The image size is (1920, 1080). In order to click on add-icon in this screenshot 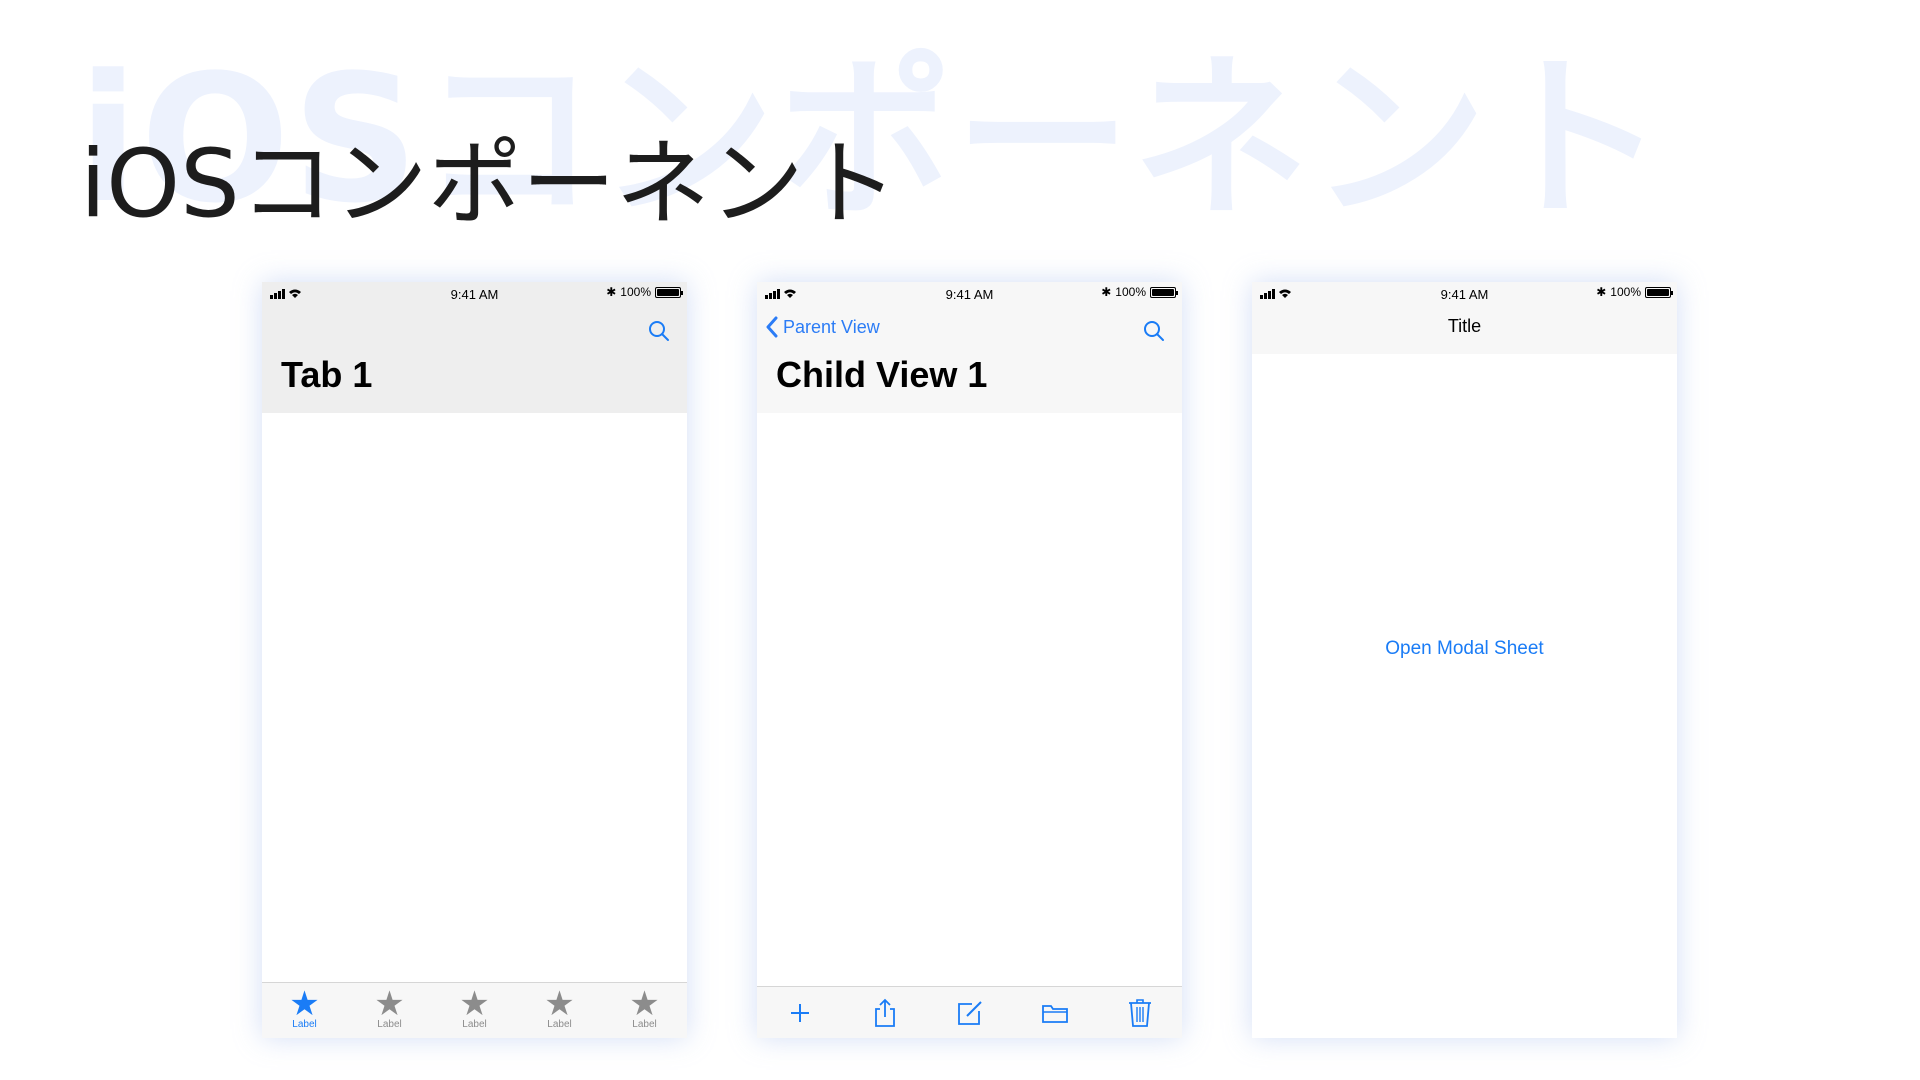, I will do `click(799, 1012)`.